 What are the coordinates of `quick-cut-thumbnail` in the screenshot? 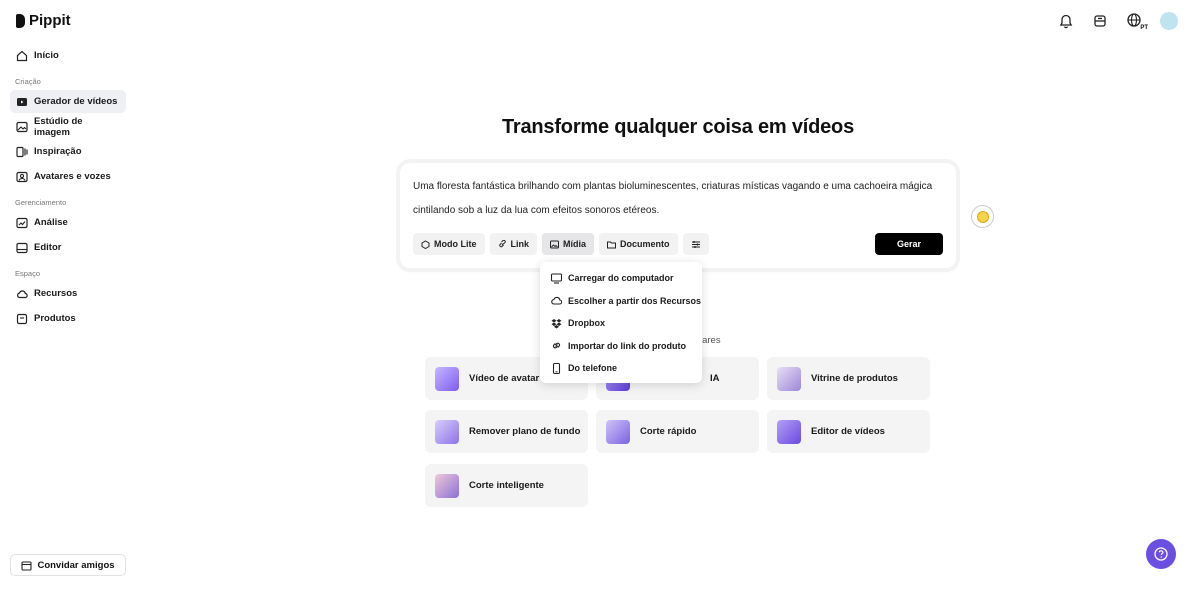 It's located at (618, 431).